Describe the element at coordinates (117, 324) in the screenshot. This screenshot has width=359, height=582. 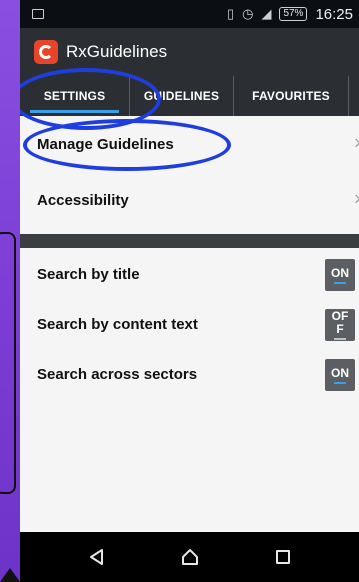
I see `toggle-label: Search by content text` at that location.